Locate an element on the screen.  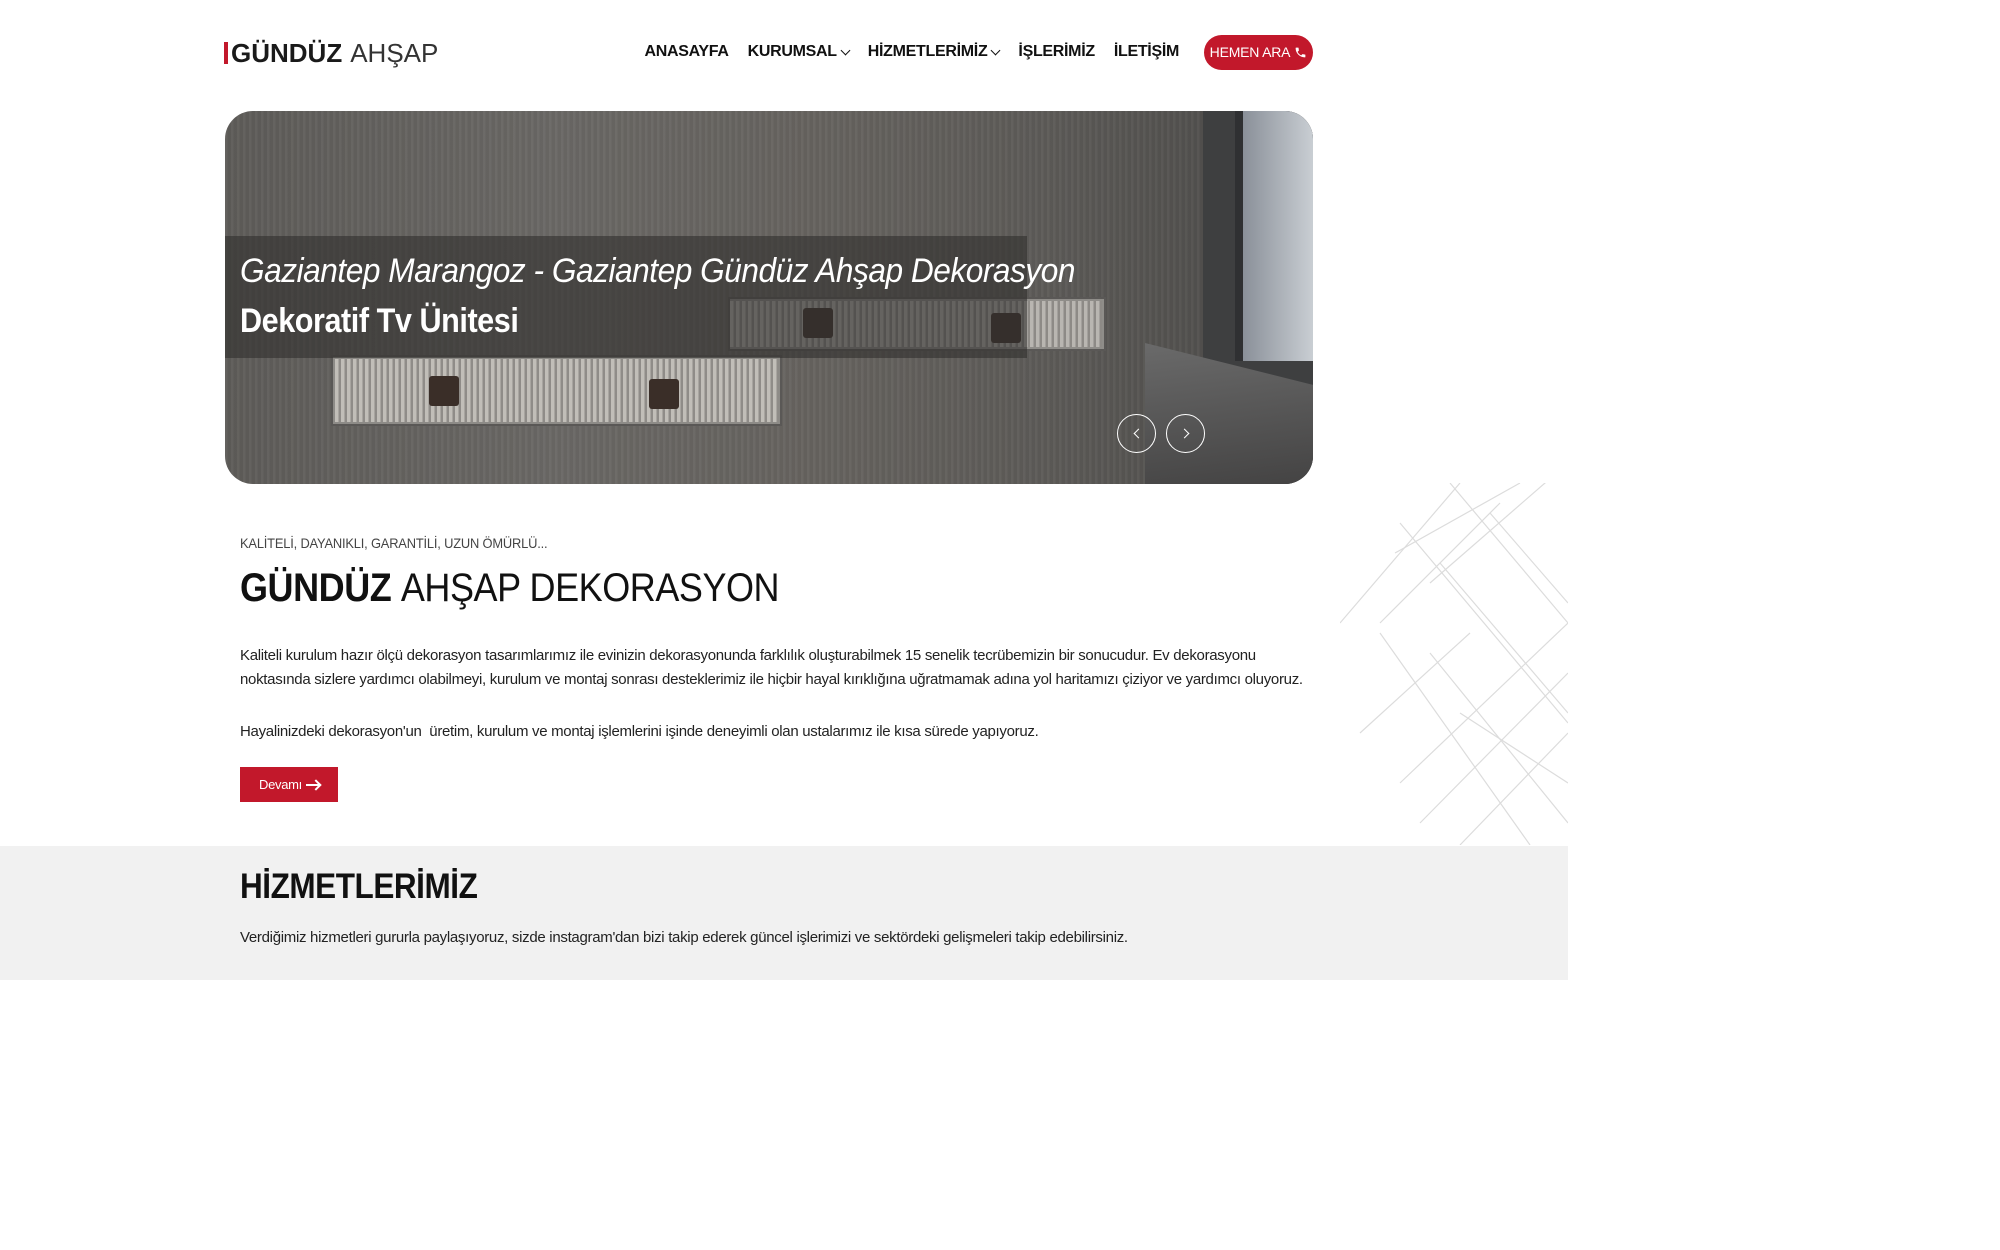
services-section is located at coordinates (784, 913).